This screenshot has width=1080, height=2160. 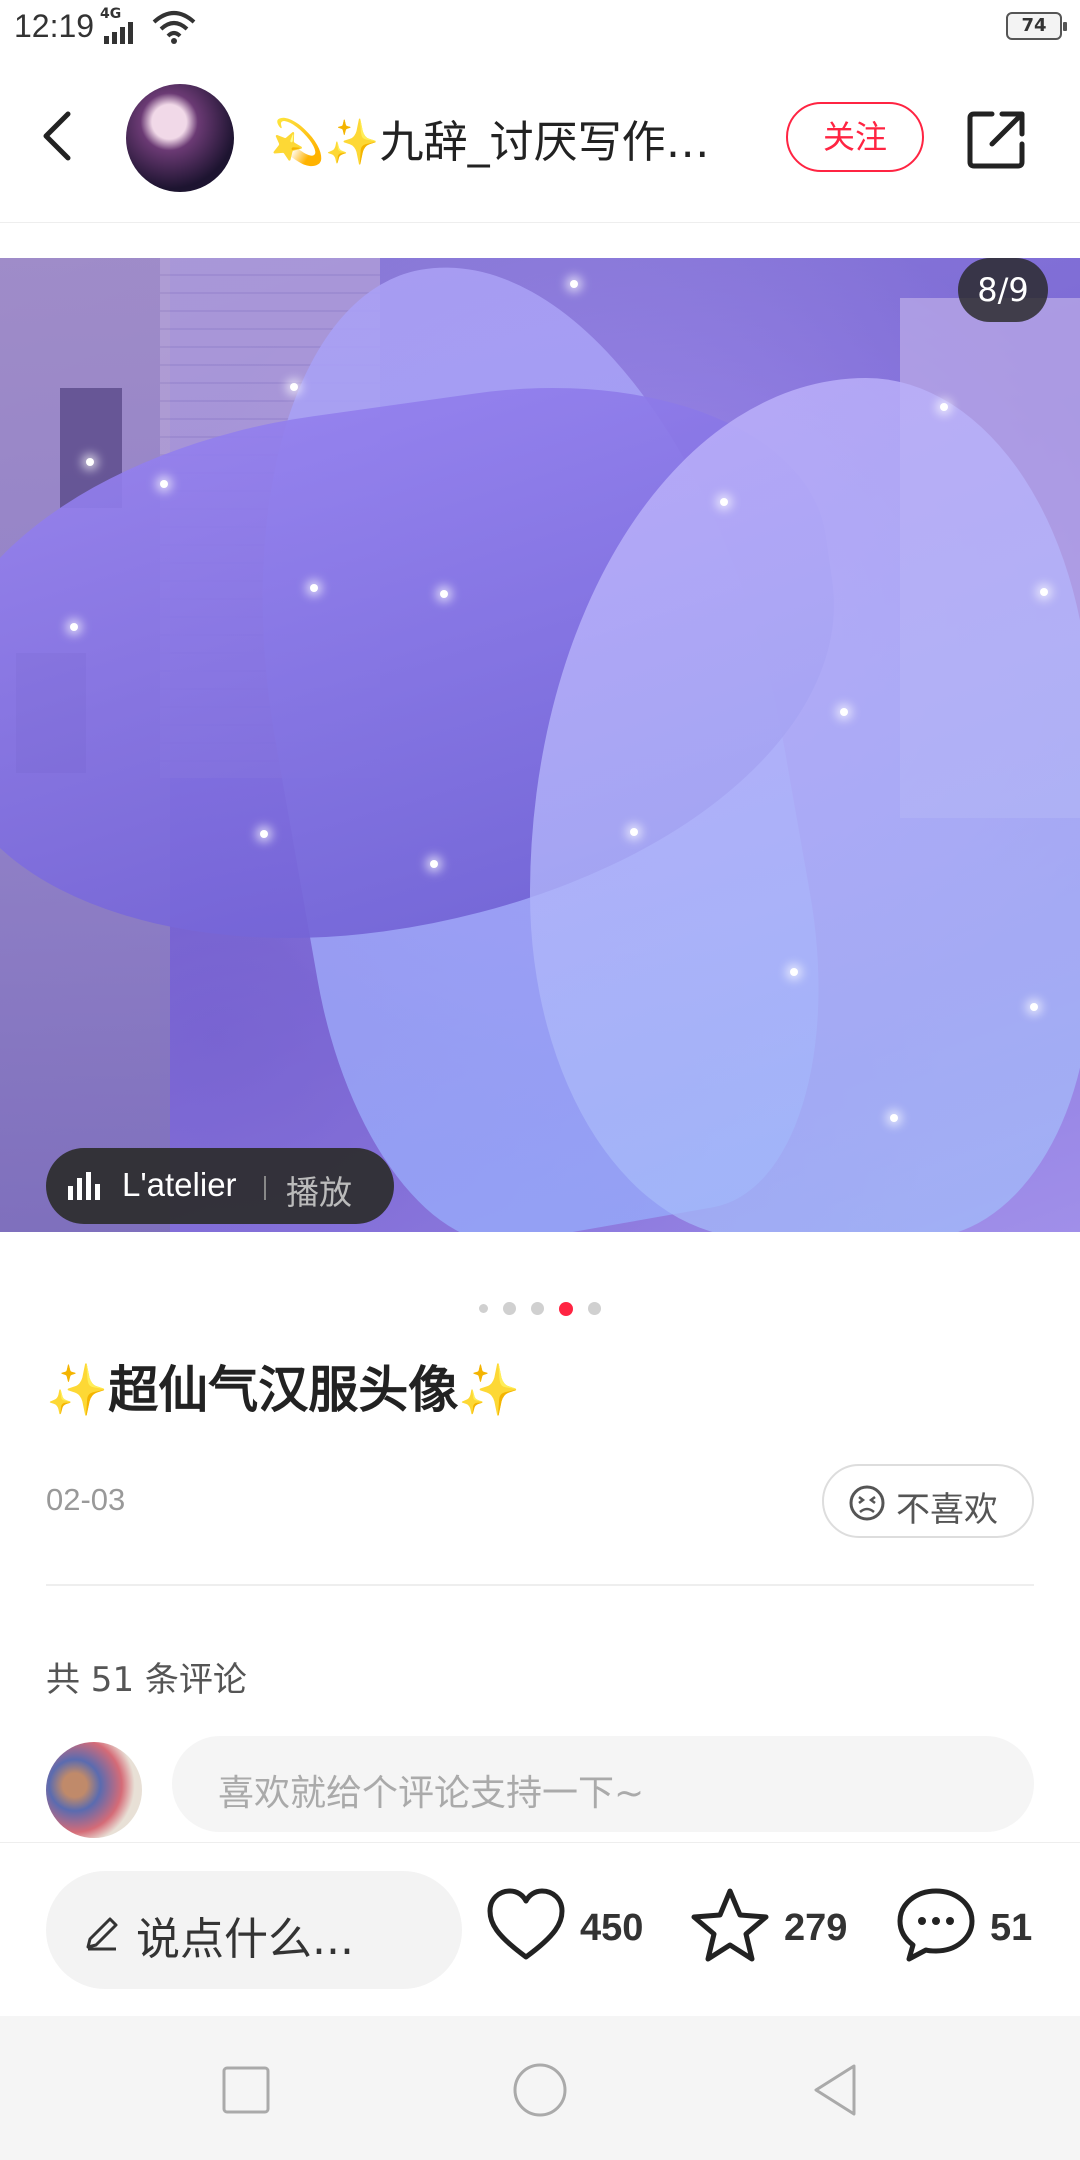 What do you see at coordinates (283, 1390) in the screenshot?
I see `post-title-text: 超仙气汉服头像` at bounding box center [283, 1390].